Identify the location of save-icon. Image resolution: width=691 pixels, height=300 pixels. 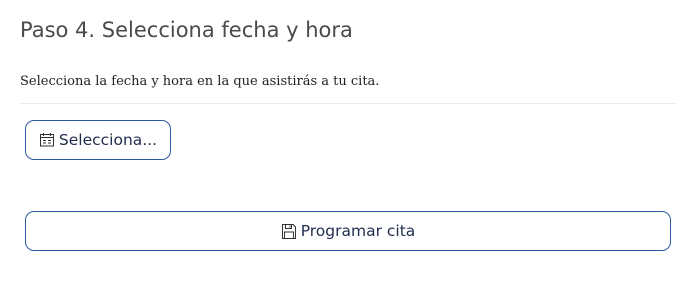
(289, 231).